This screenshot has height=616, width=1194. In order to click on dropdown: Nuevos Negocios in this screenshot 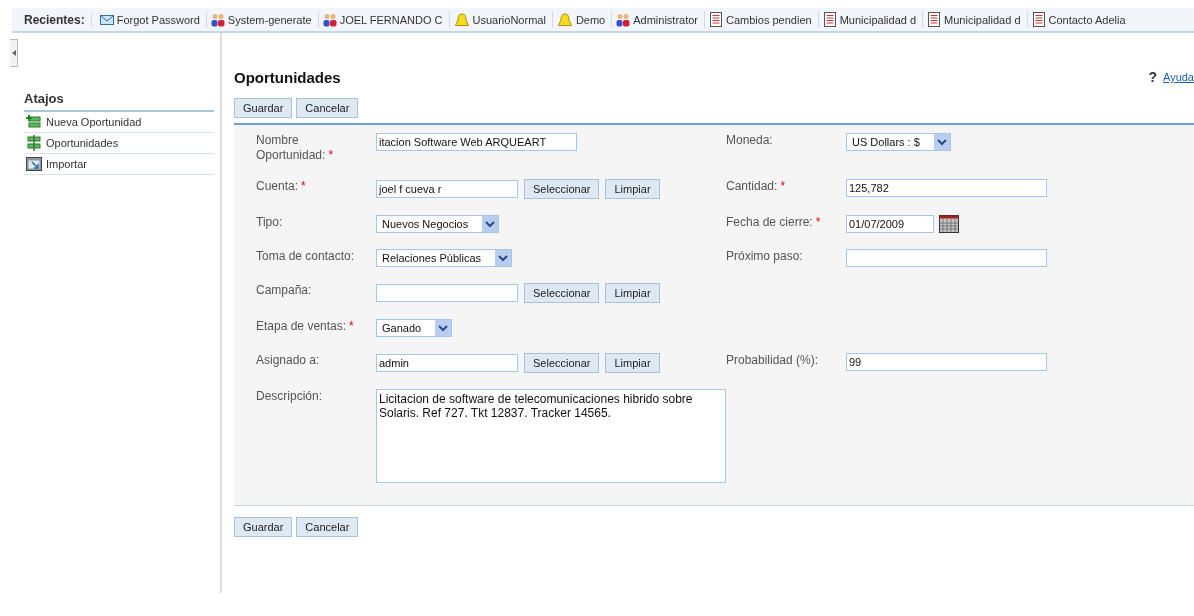, I will do `click(438, 224)`.